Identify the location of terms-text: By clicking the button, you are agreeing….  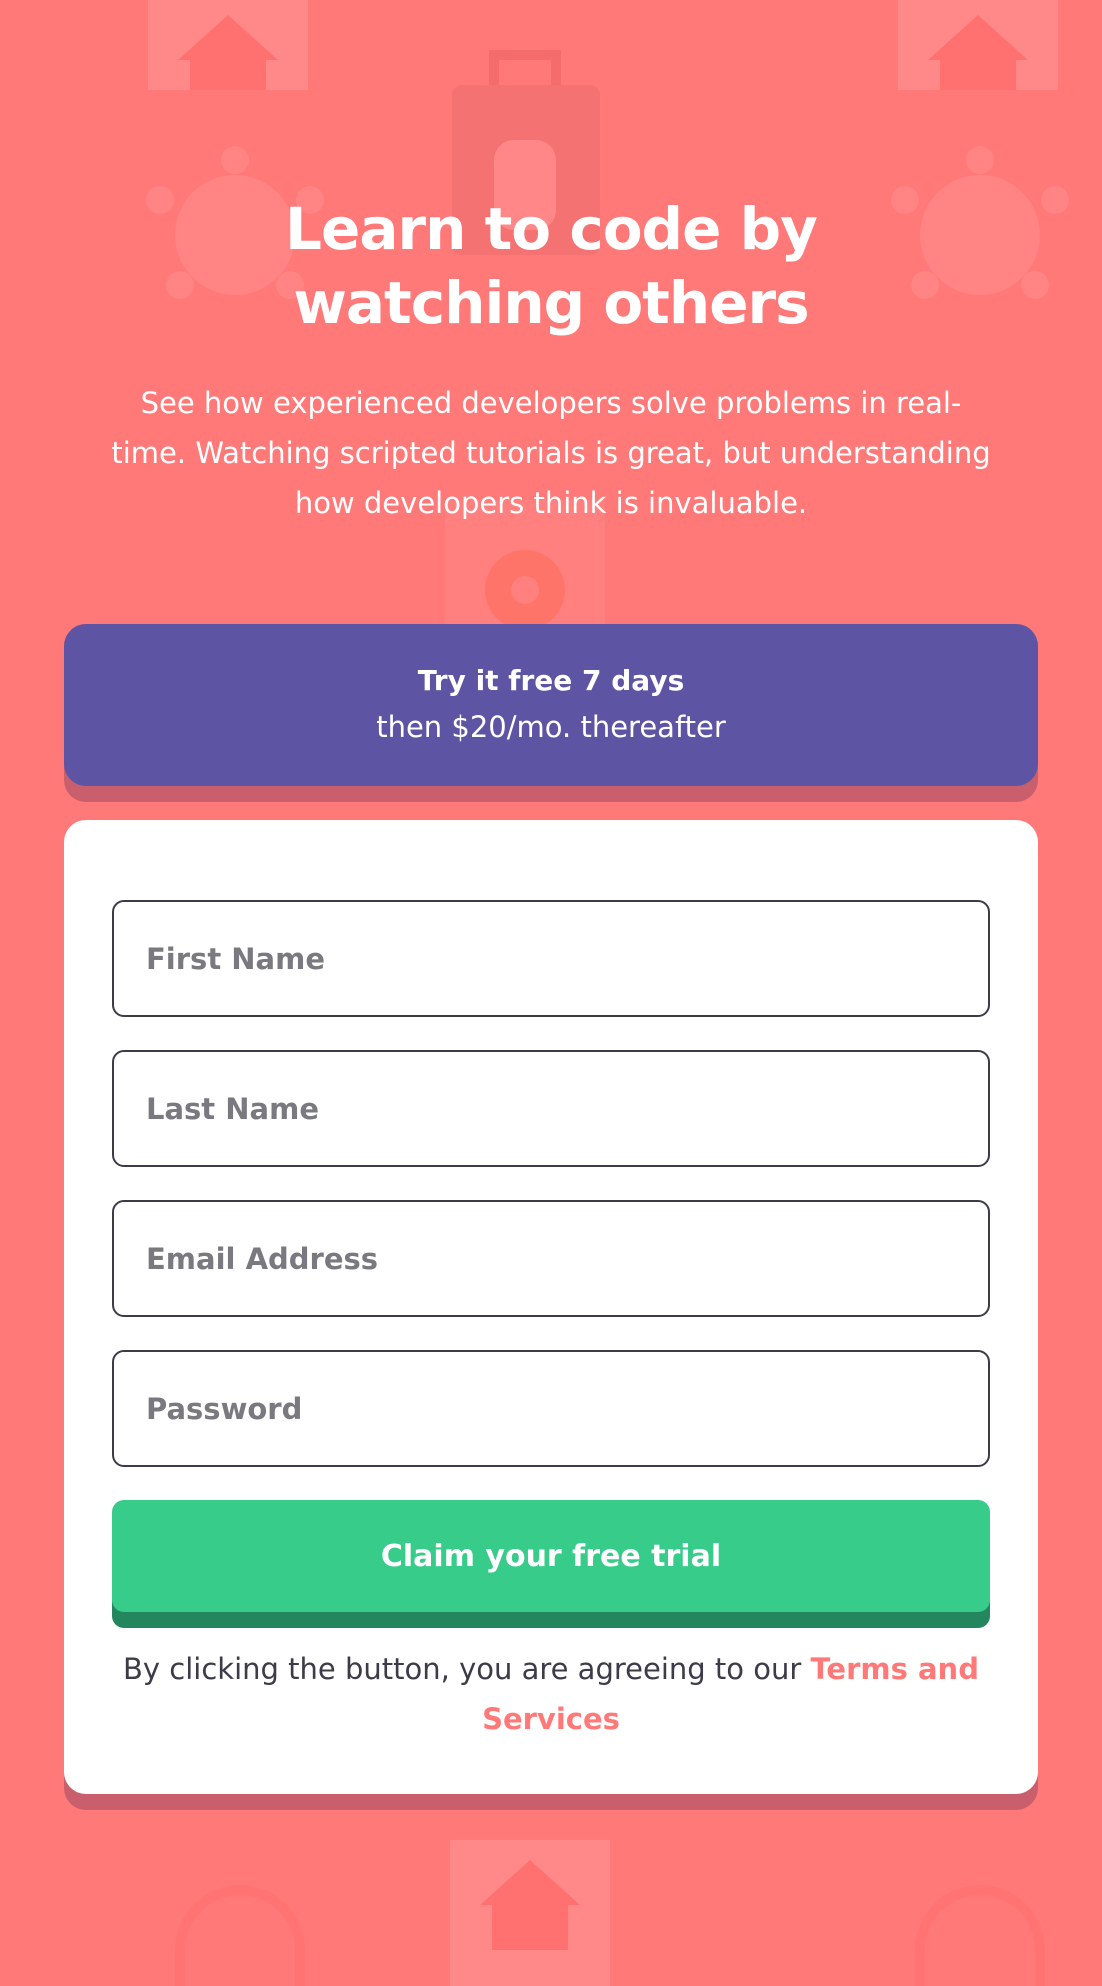
(462, 1669).